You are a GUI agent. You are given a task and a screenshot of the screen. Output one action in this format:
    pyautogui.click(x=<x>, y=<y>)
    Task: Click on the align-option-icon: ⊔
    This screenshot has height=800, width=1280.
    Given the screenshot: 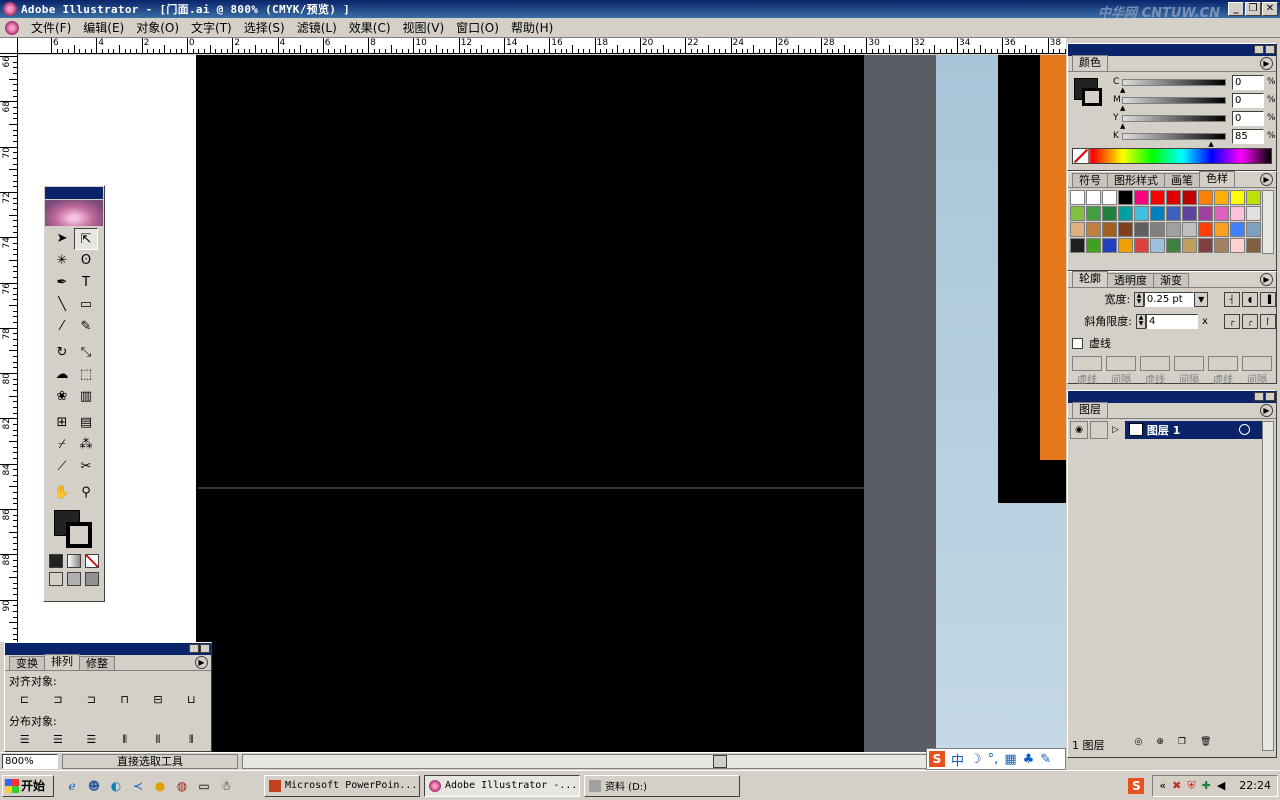 What is the action you would take?
    pyautogui.click(x=191, y=700)
    